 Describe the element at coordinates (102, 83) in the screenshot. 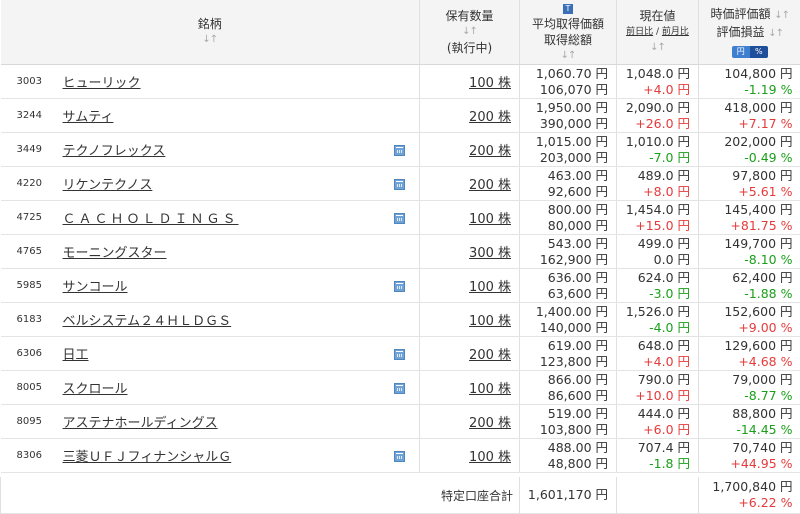

I see `stock-name-link: ヒューリック` at that location.